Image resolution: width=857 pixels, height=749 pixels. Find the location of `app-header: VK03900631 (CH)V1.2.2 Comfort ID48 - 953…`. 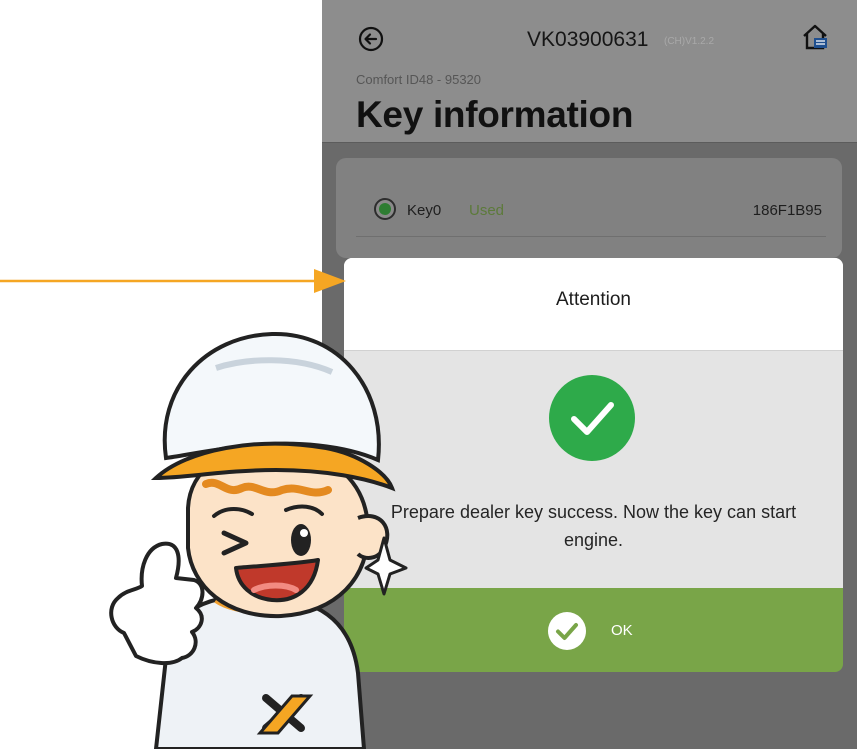

app-header: VK03900631 (CH)V1.2.2 Comfort ID48 - 953… is located at coordinates (589, 71).